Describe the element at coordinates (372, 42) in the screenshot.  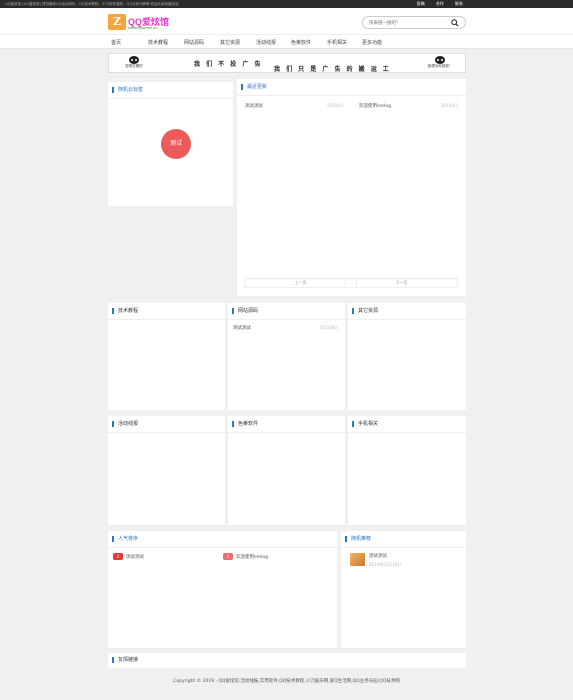
I see `nav-item-more: 更多功能` at that location.